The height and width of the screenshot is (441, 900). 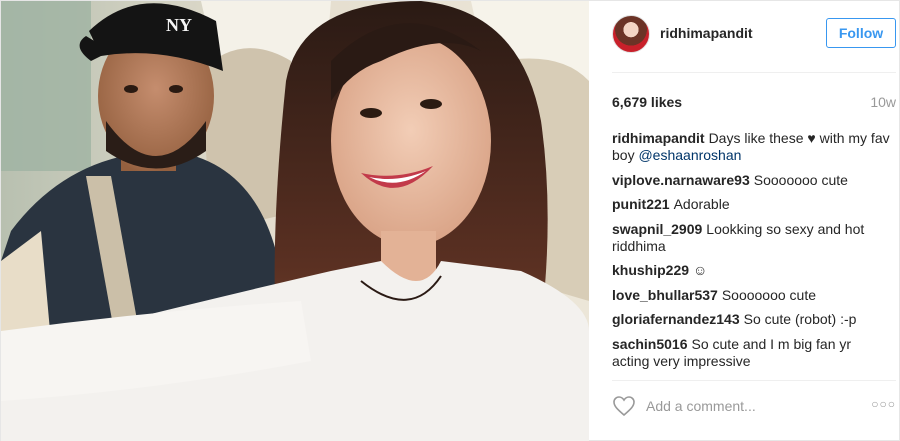 I want to click on caption-text: Days like these, so click(x=756, y=138).